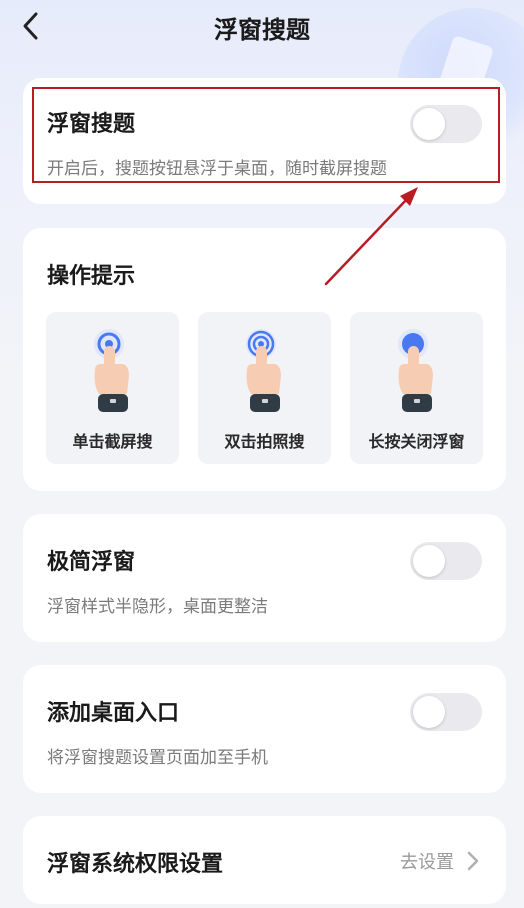 The width and height of the screenshot is (524, 908). What do you see at coordinates (262, 30) in the screenshot?
I see `page-title: 浮窗搜题` at bounding box center [262, 30].